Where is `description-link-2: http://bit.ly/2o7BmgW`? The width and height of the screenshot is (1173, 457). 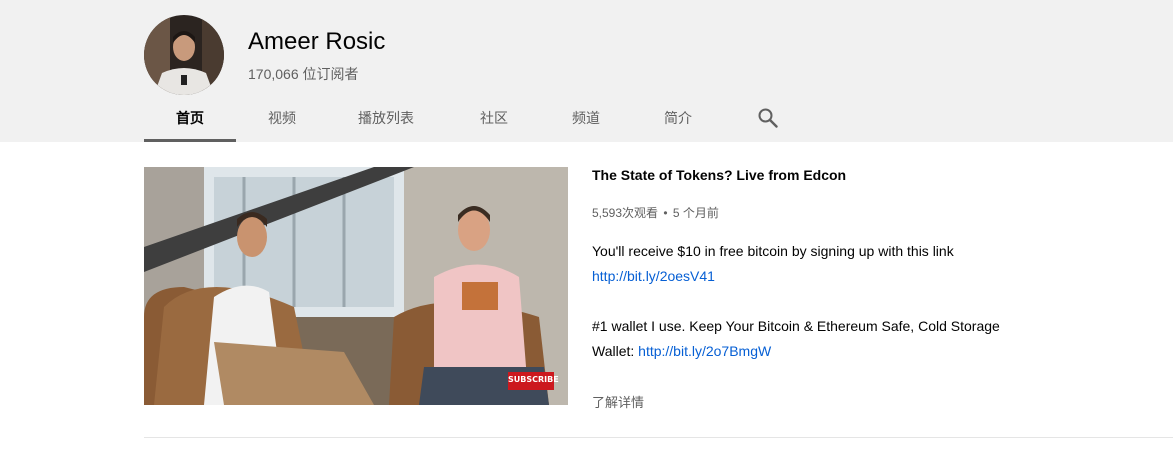
description-link-2: http://bit.ly/2o7BmgW is located at coordinates (704, 351).